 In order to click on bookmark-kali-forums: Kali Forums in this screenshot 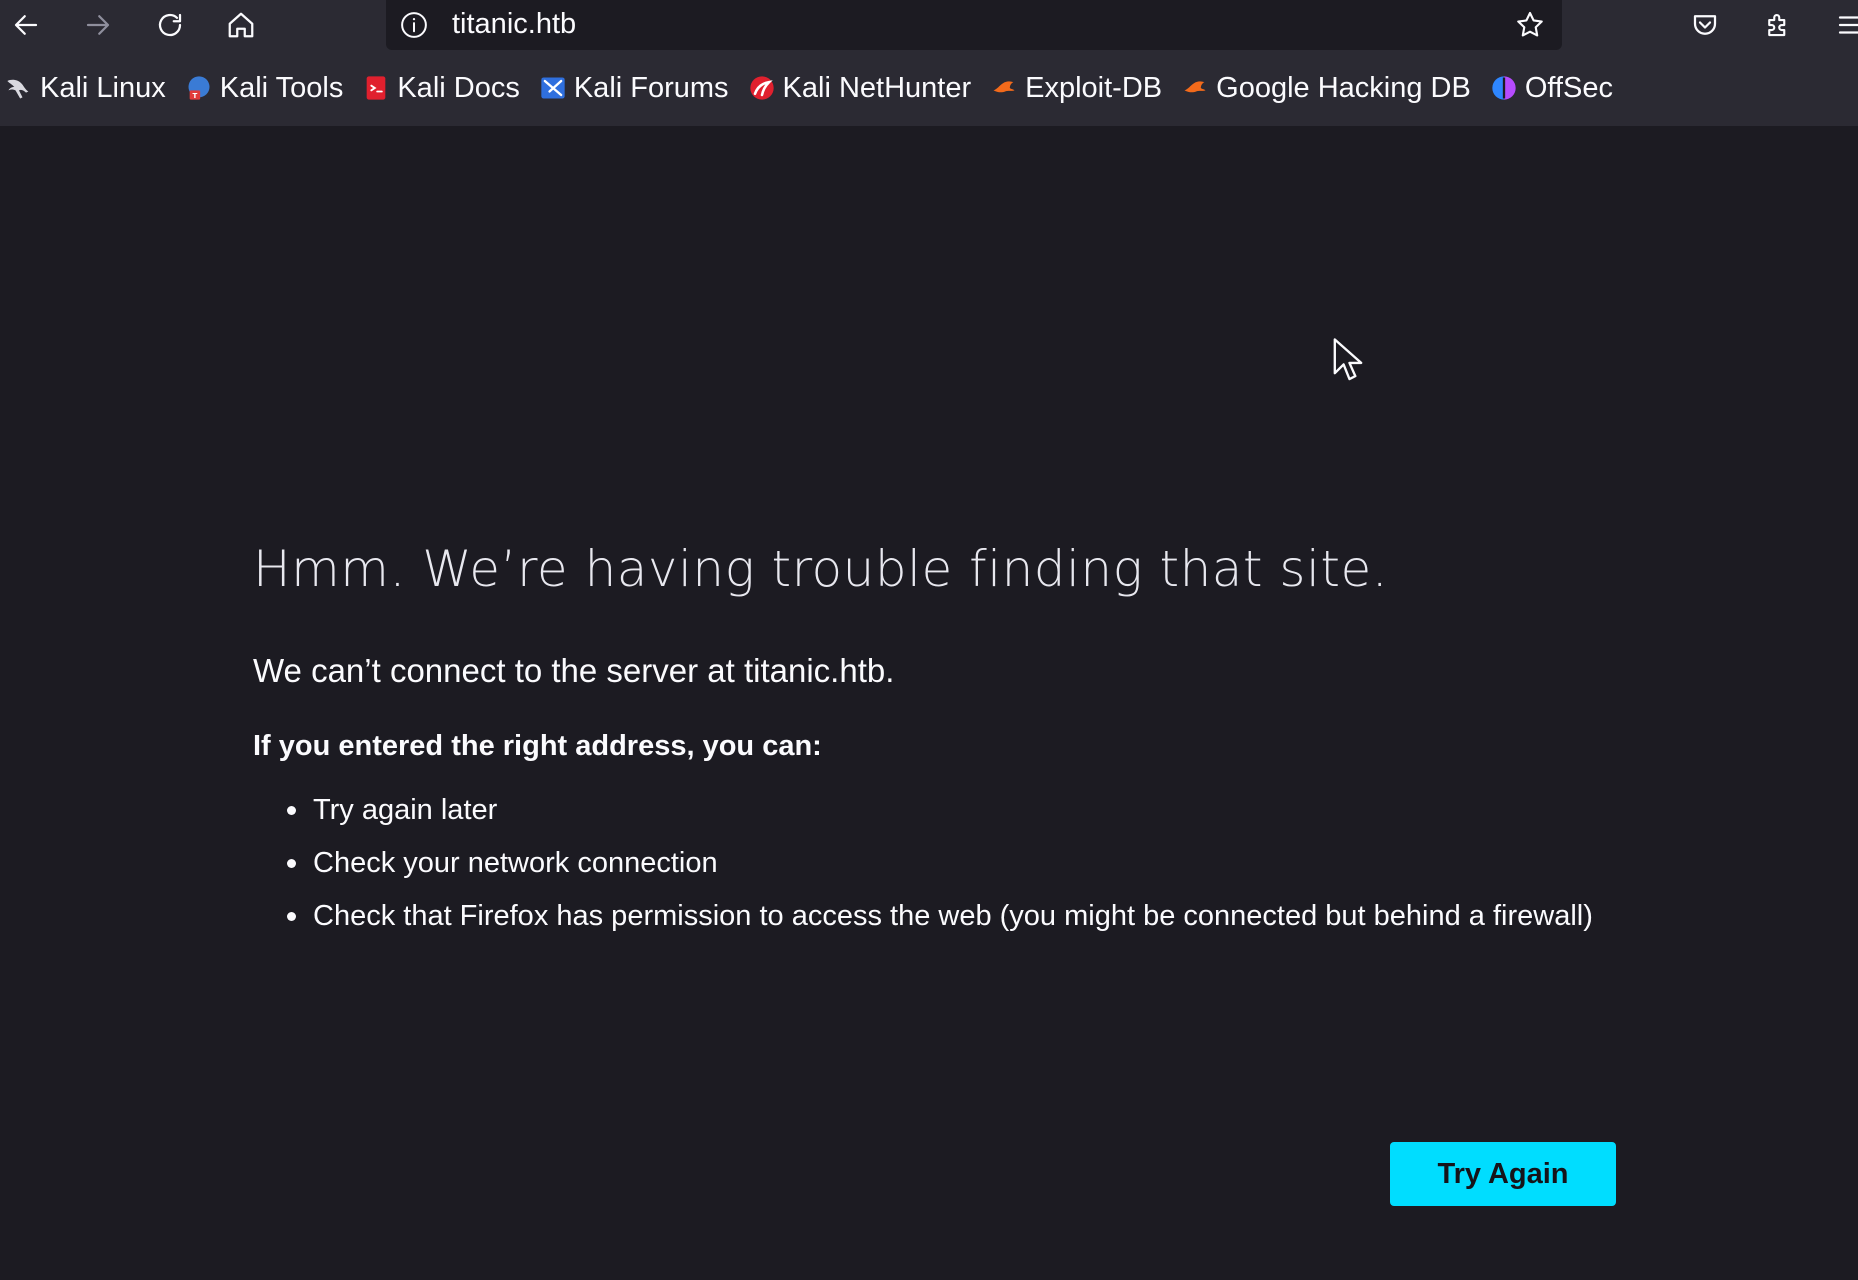, I will do `click(633, 88)`.